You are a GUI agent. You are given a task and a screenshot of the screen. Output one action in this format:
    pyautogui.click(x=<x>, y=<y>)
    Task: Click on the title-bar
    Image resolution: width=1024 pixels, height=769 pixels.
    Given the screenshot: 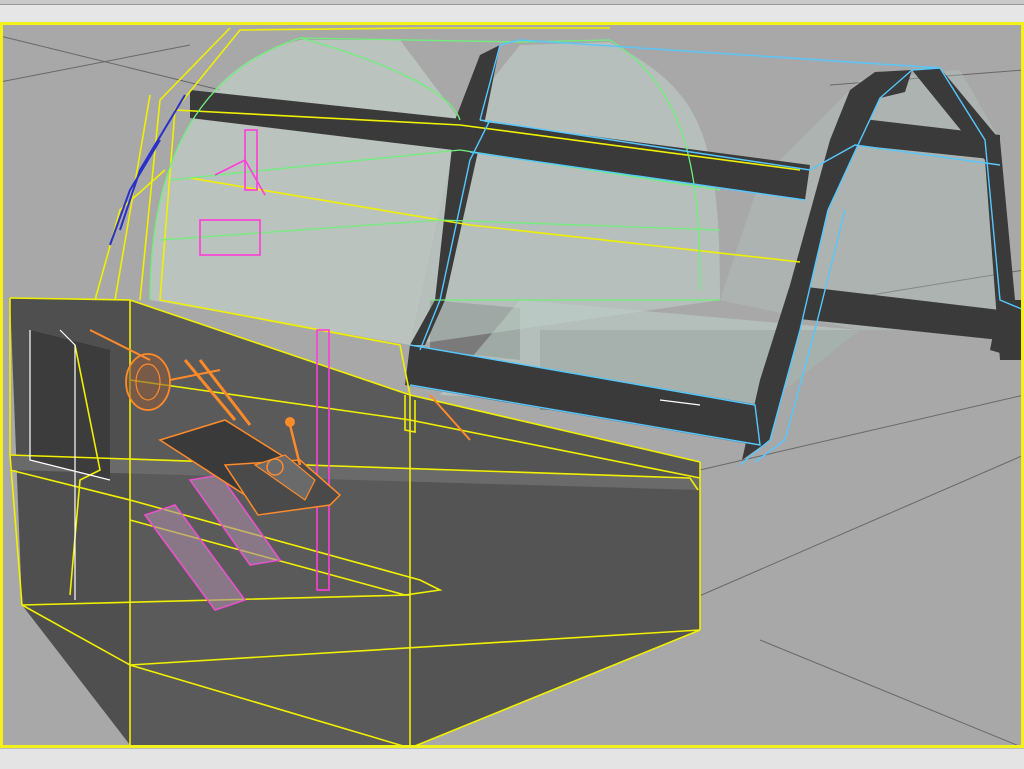 What is the action you would take?
    pyautogui.click(x=512, y=2)
    